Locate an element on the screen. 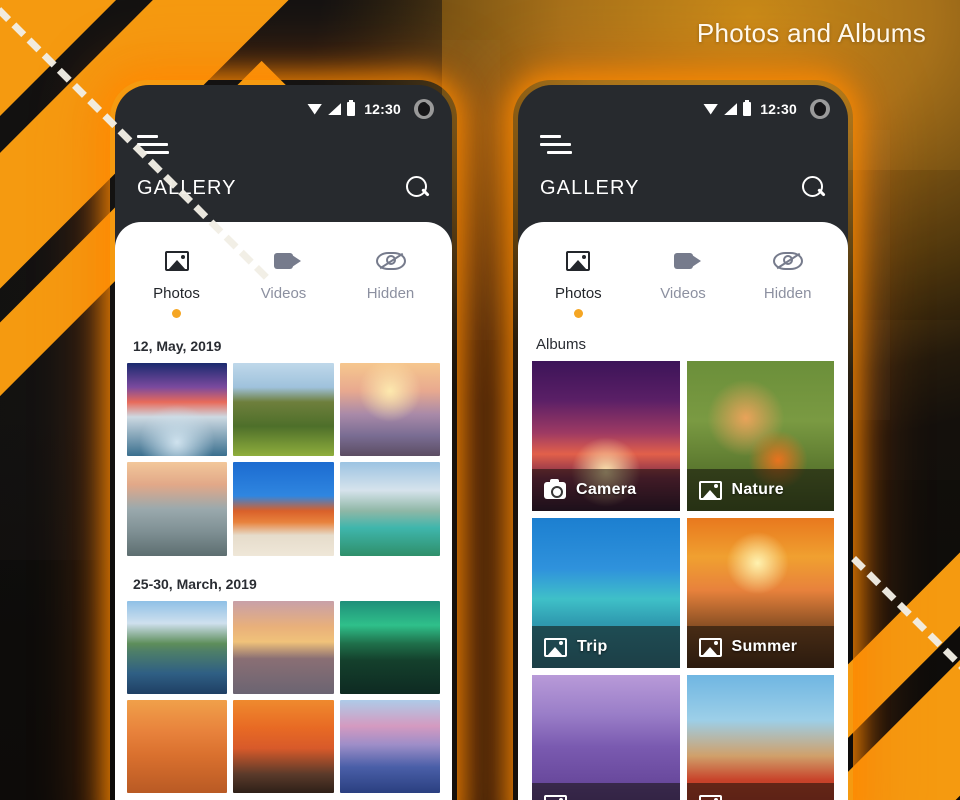 The height and width of the screenshot is (800, 960). album-name: Camera is located at coordinates (606, 489).